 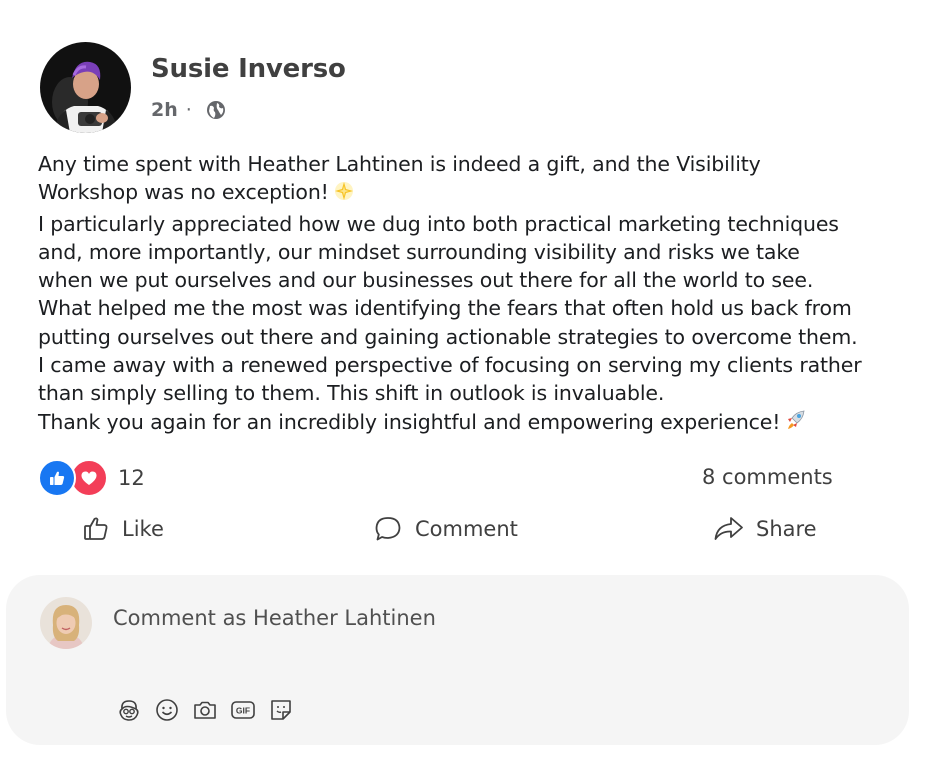 What do you see at coordinates (164, 110) in the screenshot?
I see `post-timestamp: 2h` at bounding box center [164, 110].